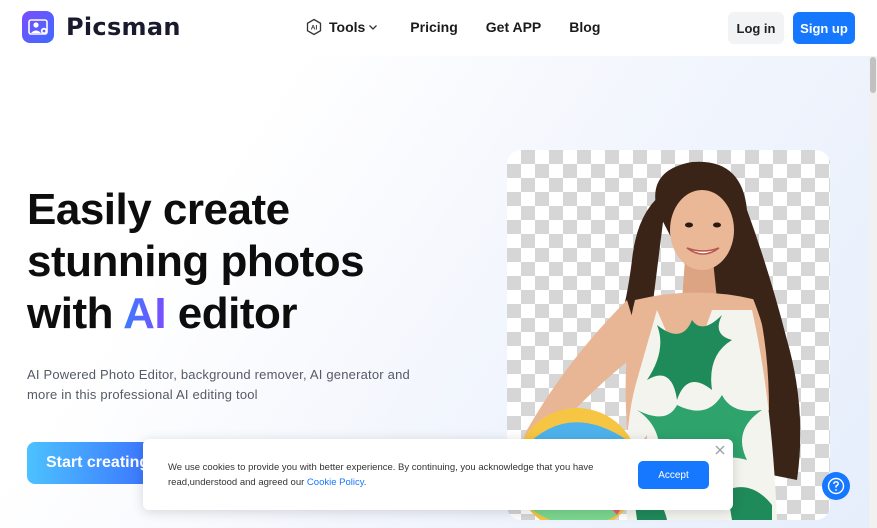 This screenshot has height=528, width=877. I want to click on nav-blog: Blog, so click(584, 27).